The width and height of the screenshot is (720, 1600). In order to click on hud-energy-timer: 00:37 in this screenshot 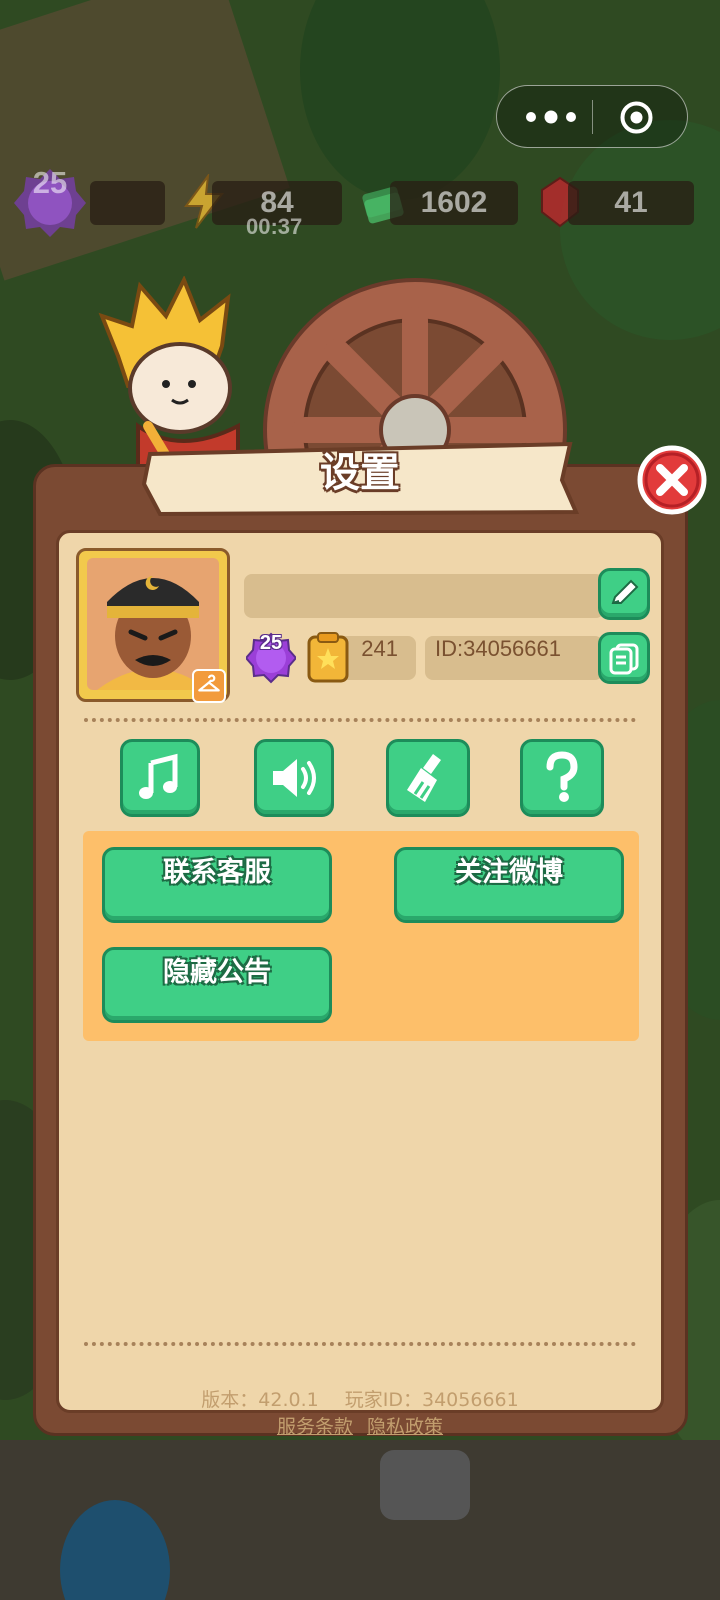, I will do `click(274, 226)`.